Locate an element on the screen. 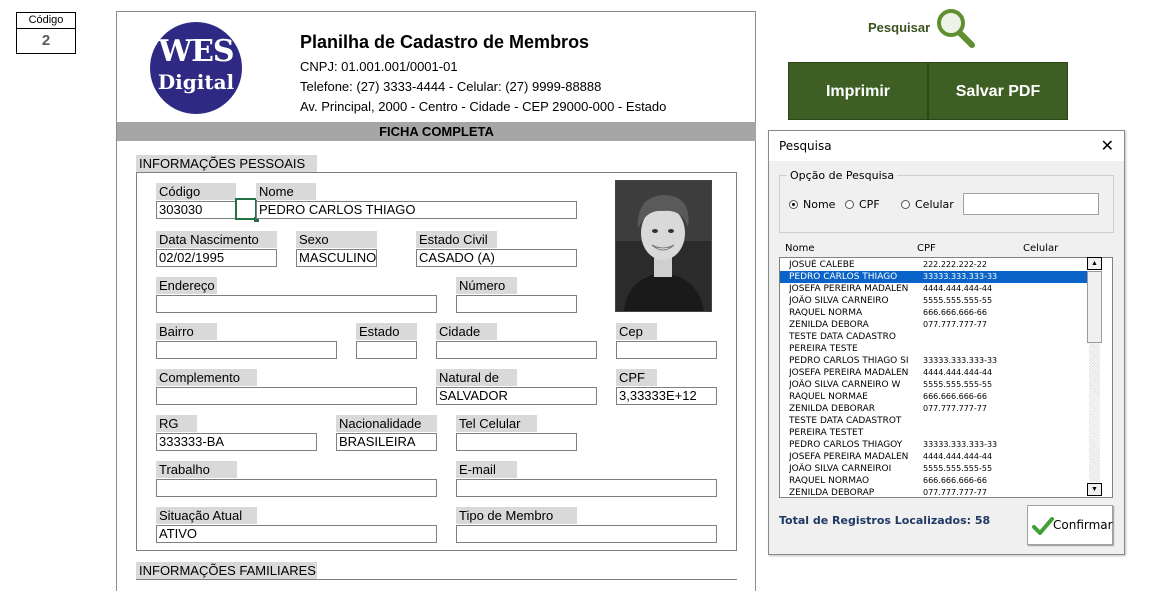  list-item: PEDRO CARLOS THIAGO SI 33333.333.333-33 is located at coordinates (938, 361).